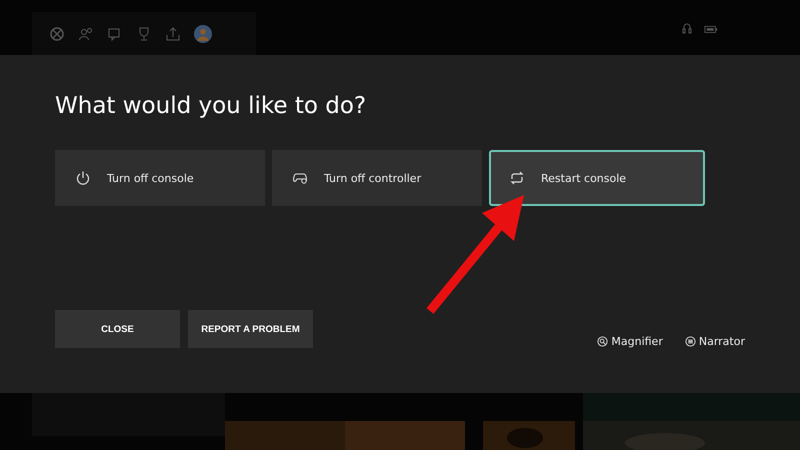 Image resolution: width=800 pixels, height=450 pixels. Describe the element at coordinates (714, 341) in the screenshot. I see `accessibility-link: Narrator` at that location.